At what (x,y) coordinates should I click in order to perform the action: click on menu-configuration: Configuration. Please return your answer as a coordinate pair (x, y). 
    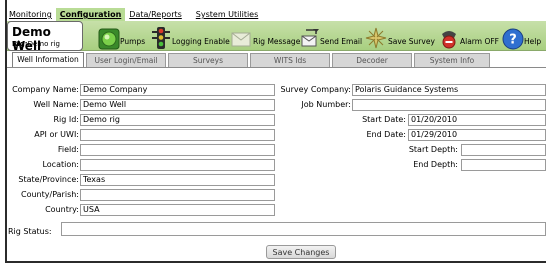
    Looking at the image, I should click on (90, 14).